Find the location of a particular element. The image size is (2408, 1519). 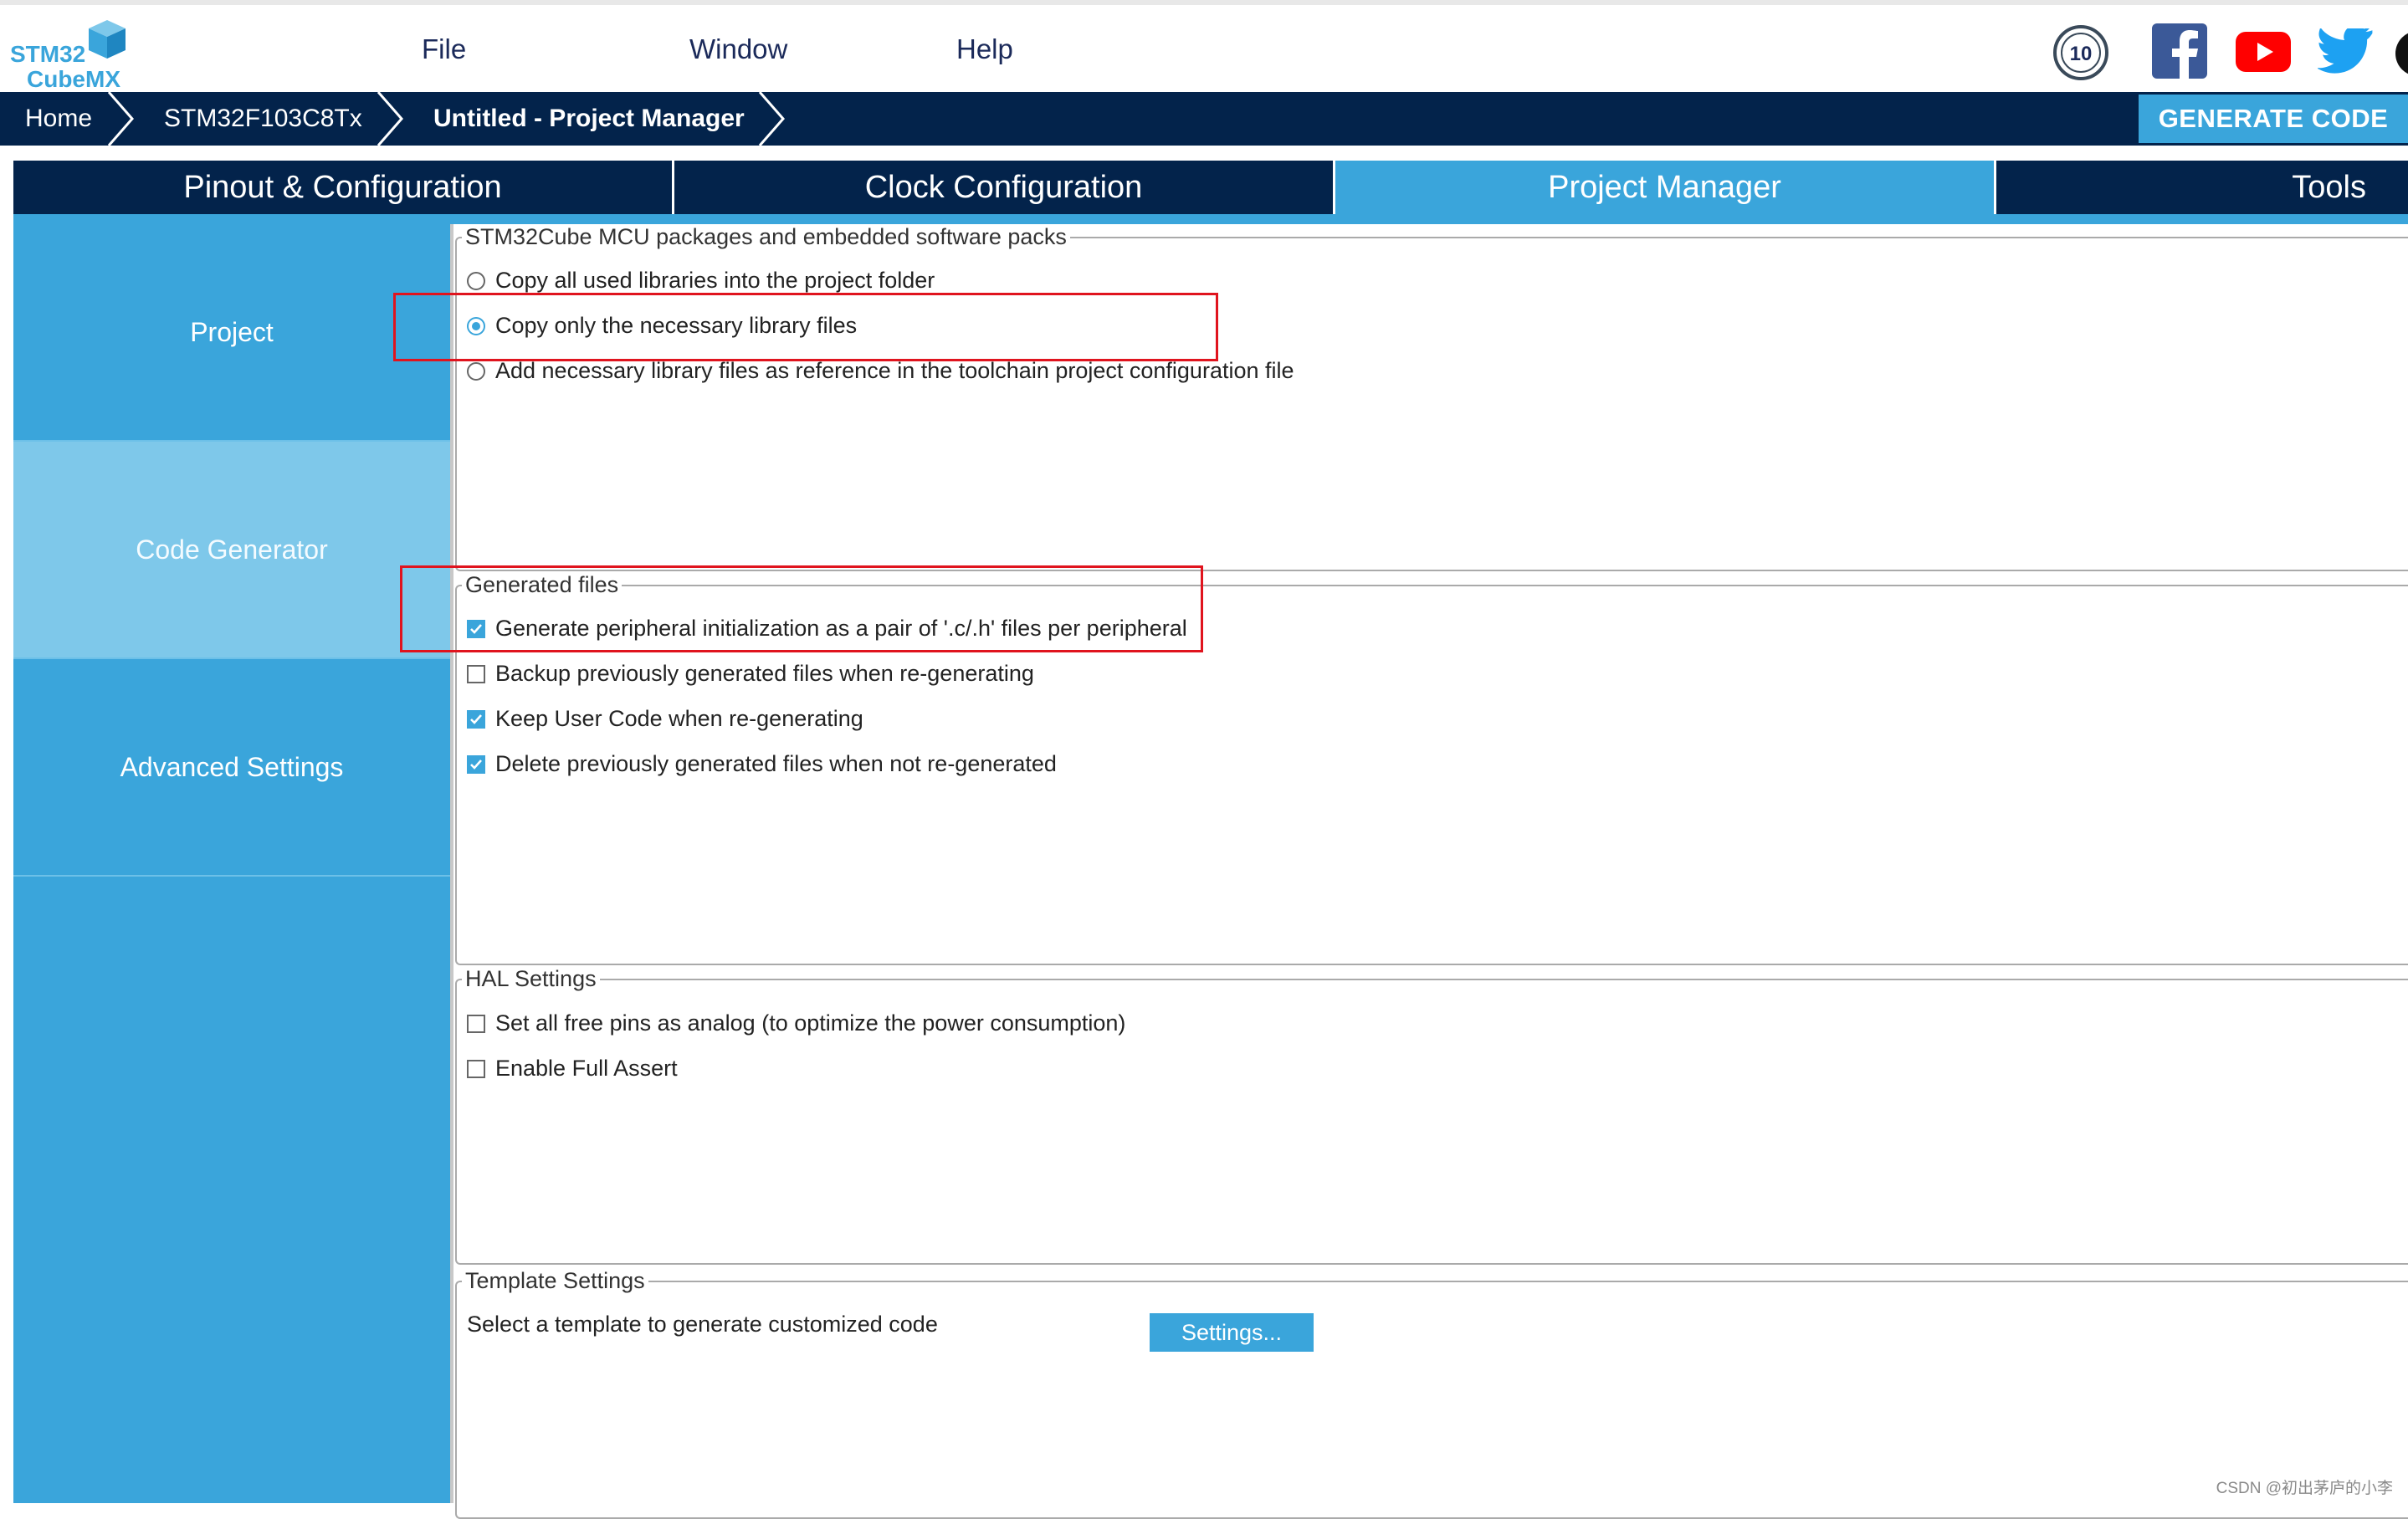

breadcrumb-home: Home is located at coordinates (58, 119).